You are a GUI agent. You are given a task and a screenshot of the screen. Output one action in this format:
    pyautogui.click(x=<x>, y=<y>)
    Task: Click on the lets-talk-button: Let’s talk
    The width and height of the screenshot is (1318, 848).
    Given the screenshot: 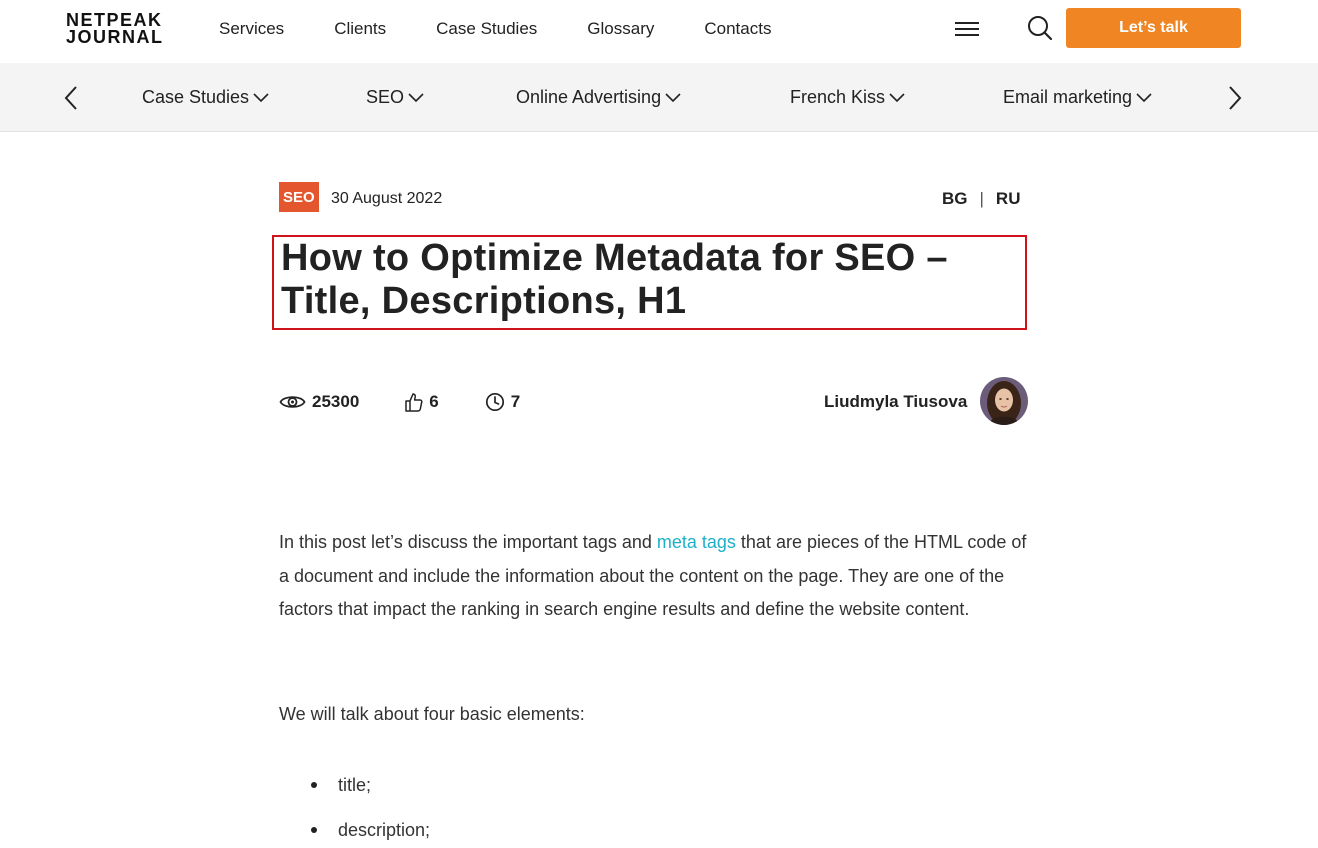 What is the action you would take?
    pyautogui.click(x=1153, y=28)
    